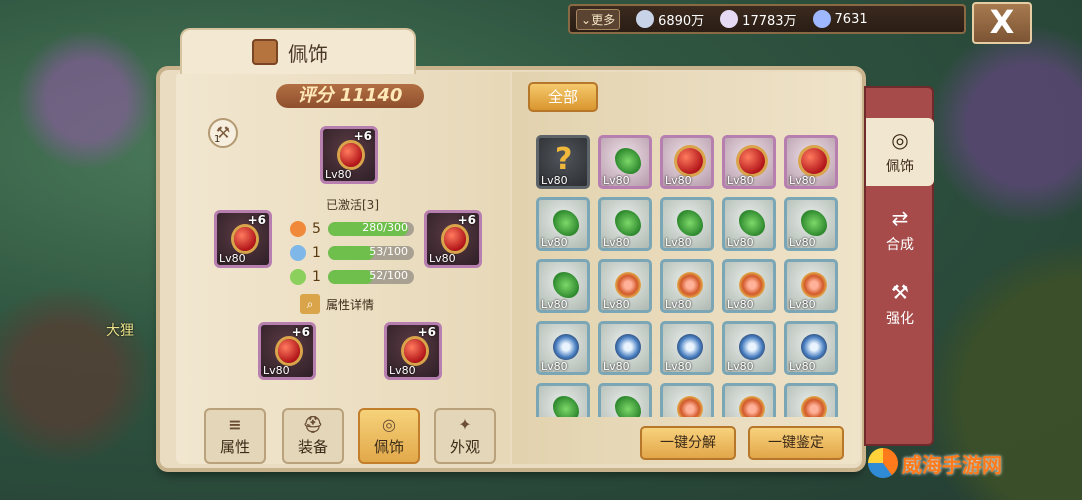 This screenshot has width=1082, height=500. I want to click on filter-all-button: 全部, so click(563, 97).